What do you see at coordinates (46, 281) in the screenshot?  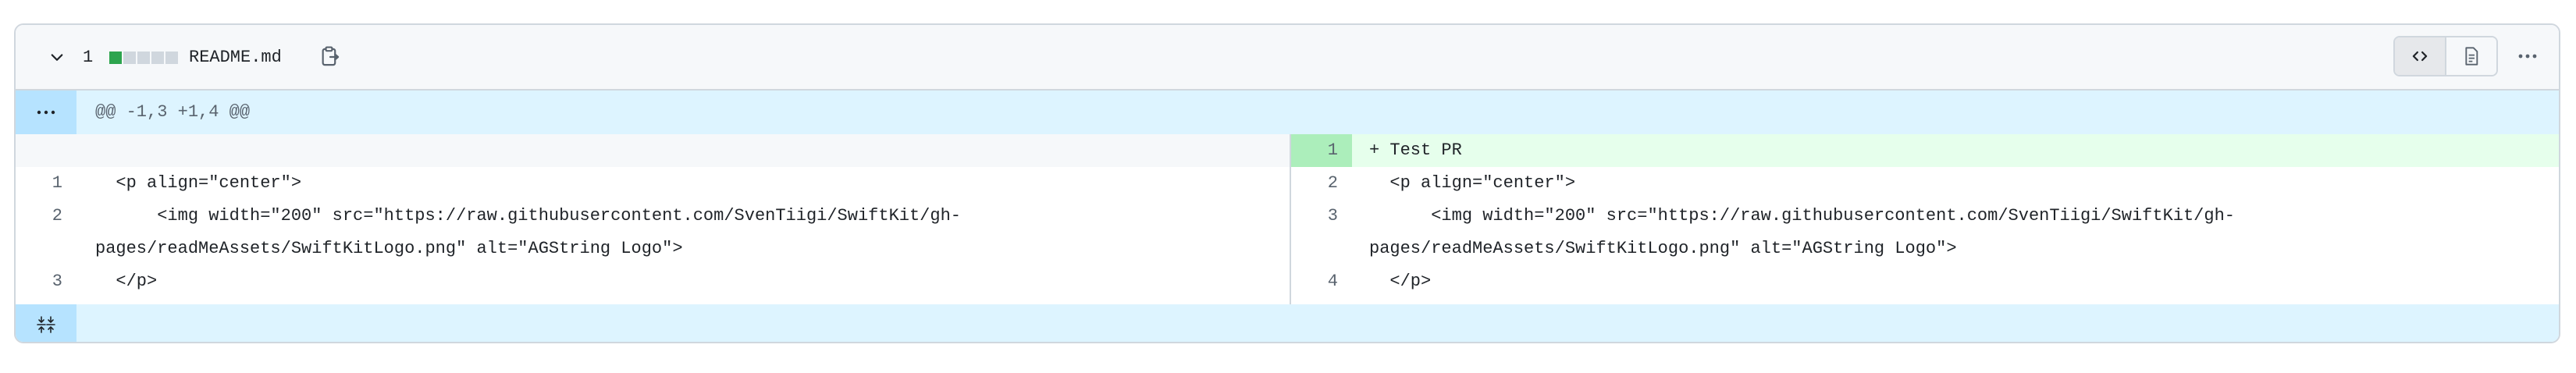 I see `left-line-number: 3` at bounding box center [46, 281].